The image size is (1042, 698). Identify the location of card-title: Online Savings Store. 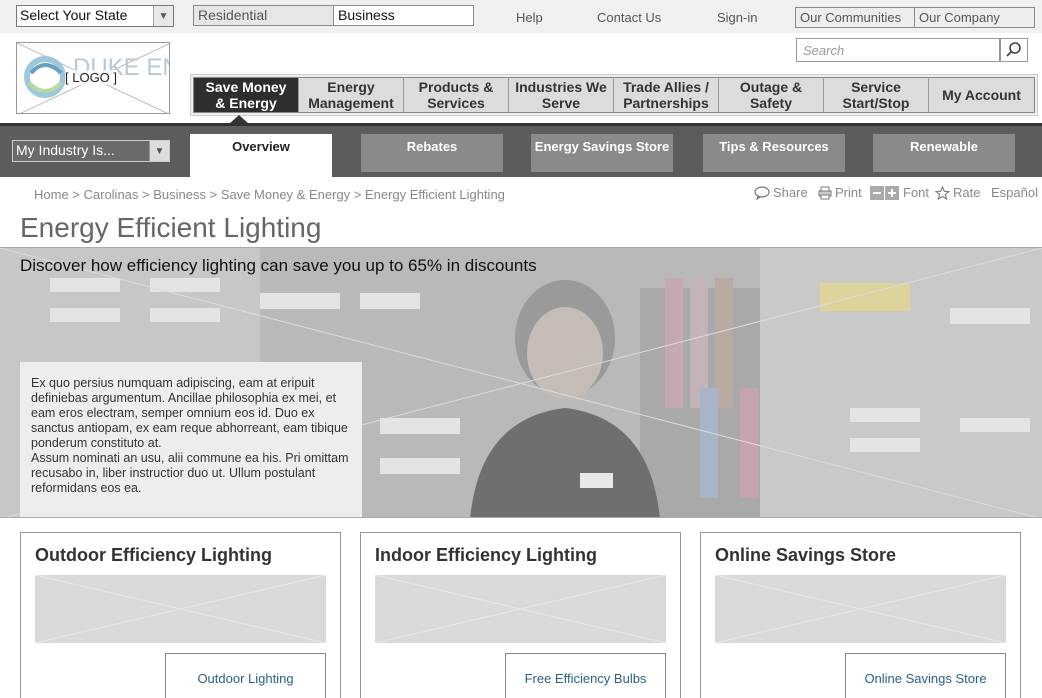
(806, 555).